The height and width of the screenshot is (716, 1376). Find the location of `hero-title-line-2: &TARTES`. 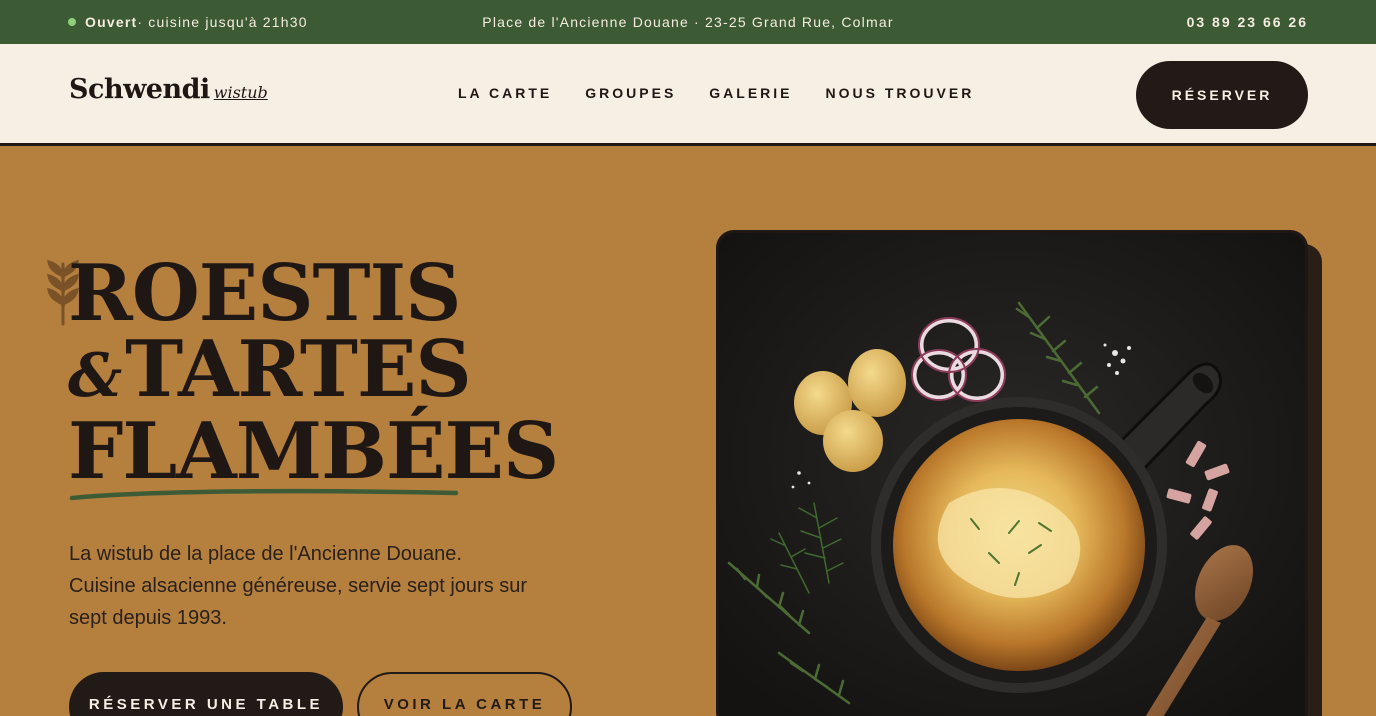

hero-title-line-2: &TARTES is located at coordinates (313, 372).